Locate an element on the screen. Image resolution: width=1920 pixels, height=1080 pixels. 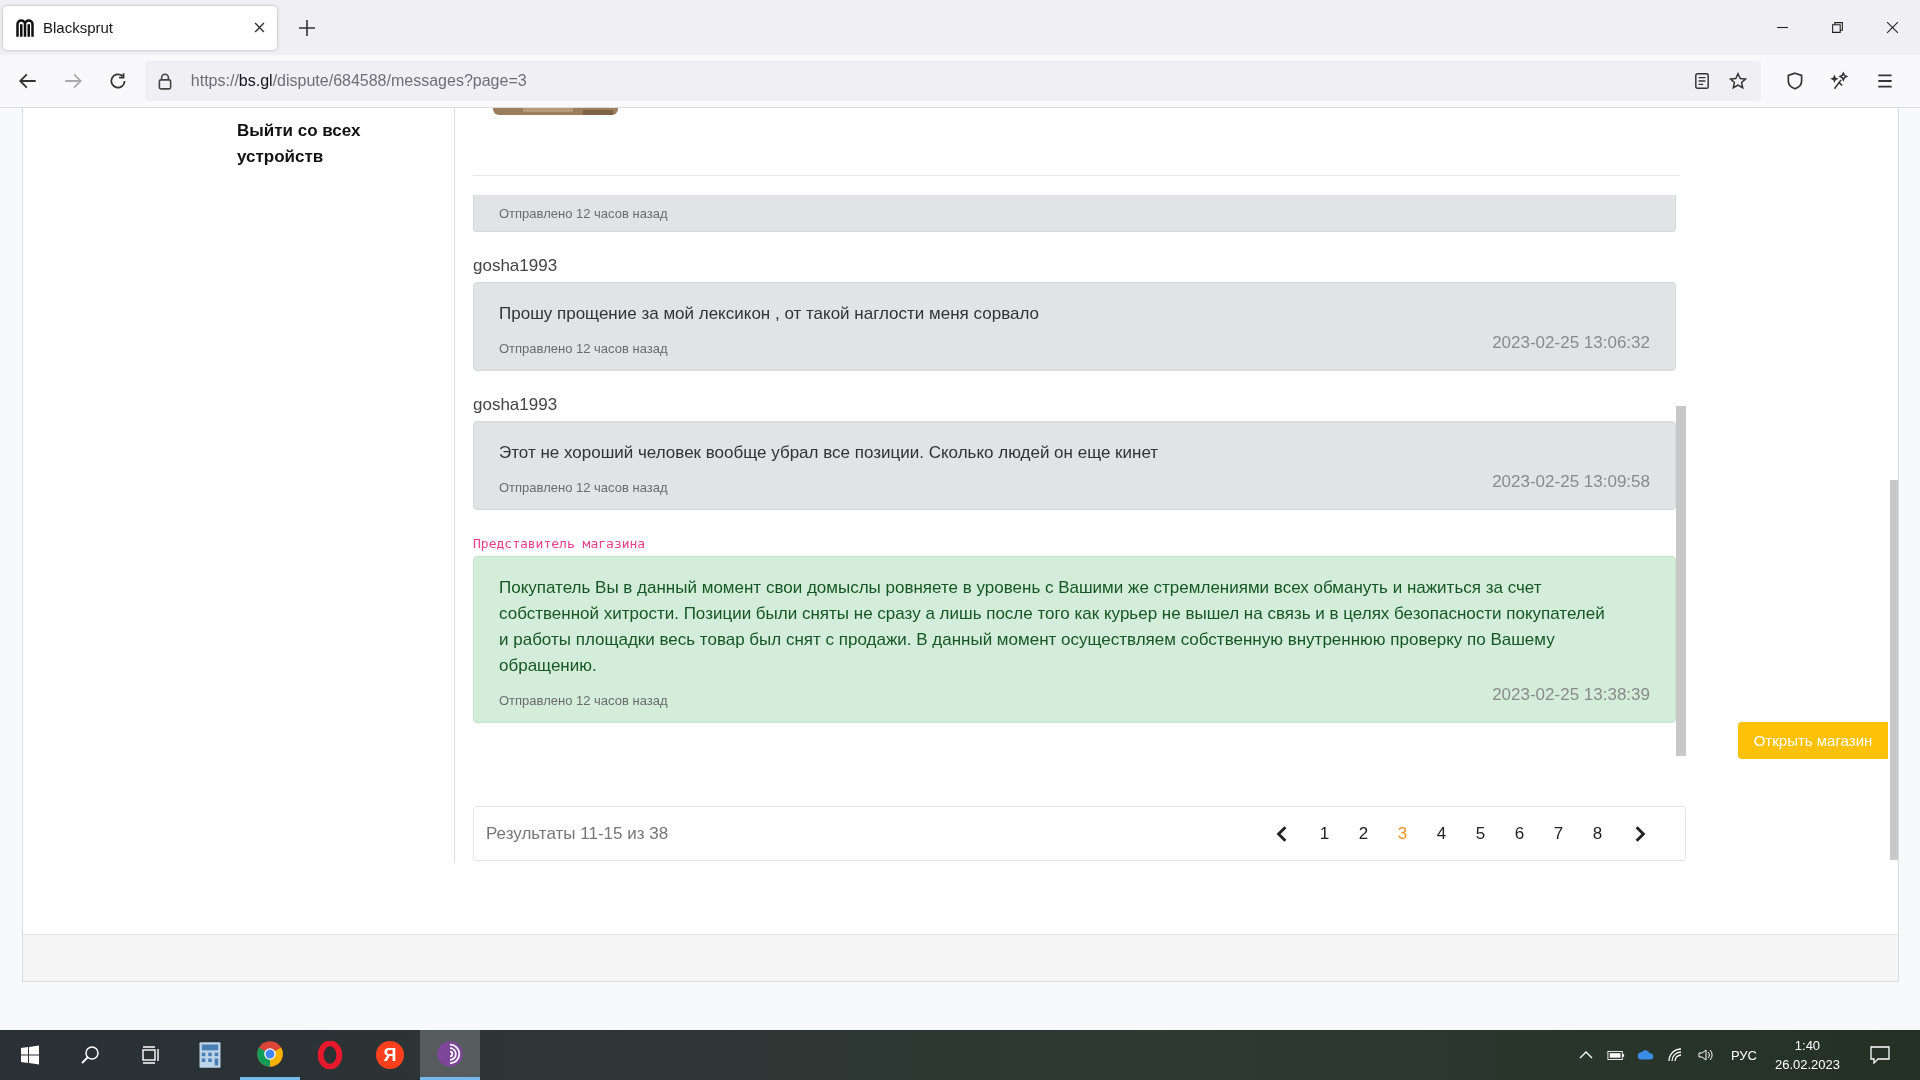
browser-logo-icon is located at coordinates (270, 1053).